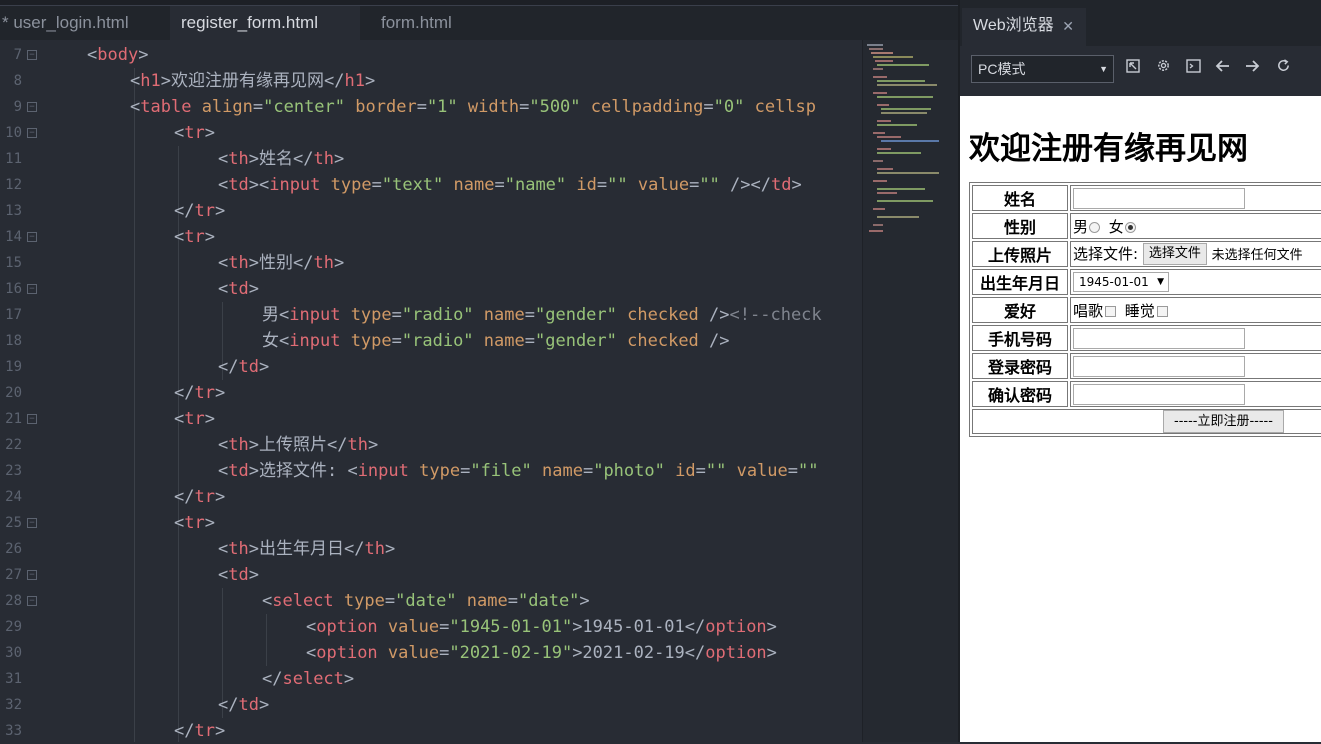 This screenshot has width=1321, height=744. Describe the element at coordinates (13, 289) in the screenshot. I see `line-number: 16` at that location.